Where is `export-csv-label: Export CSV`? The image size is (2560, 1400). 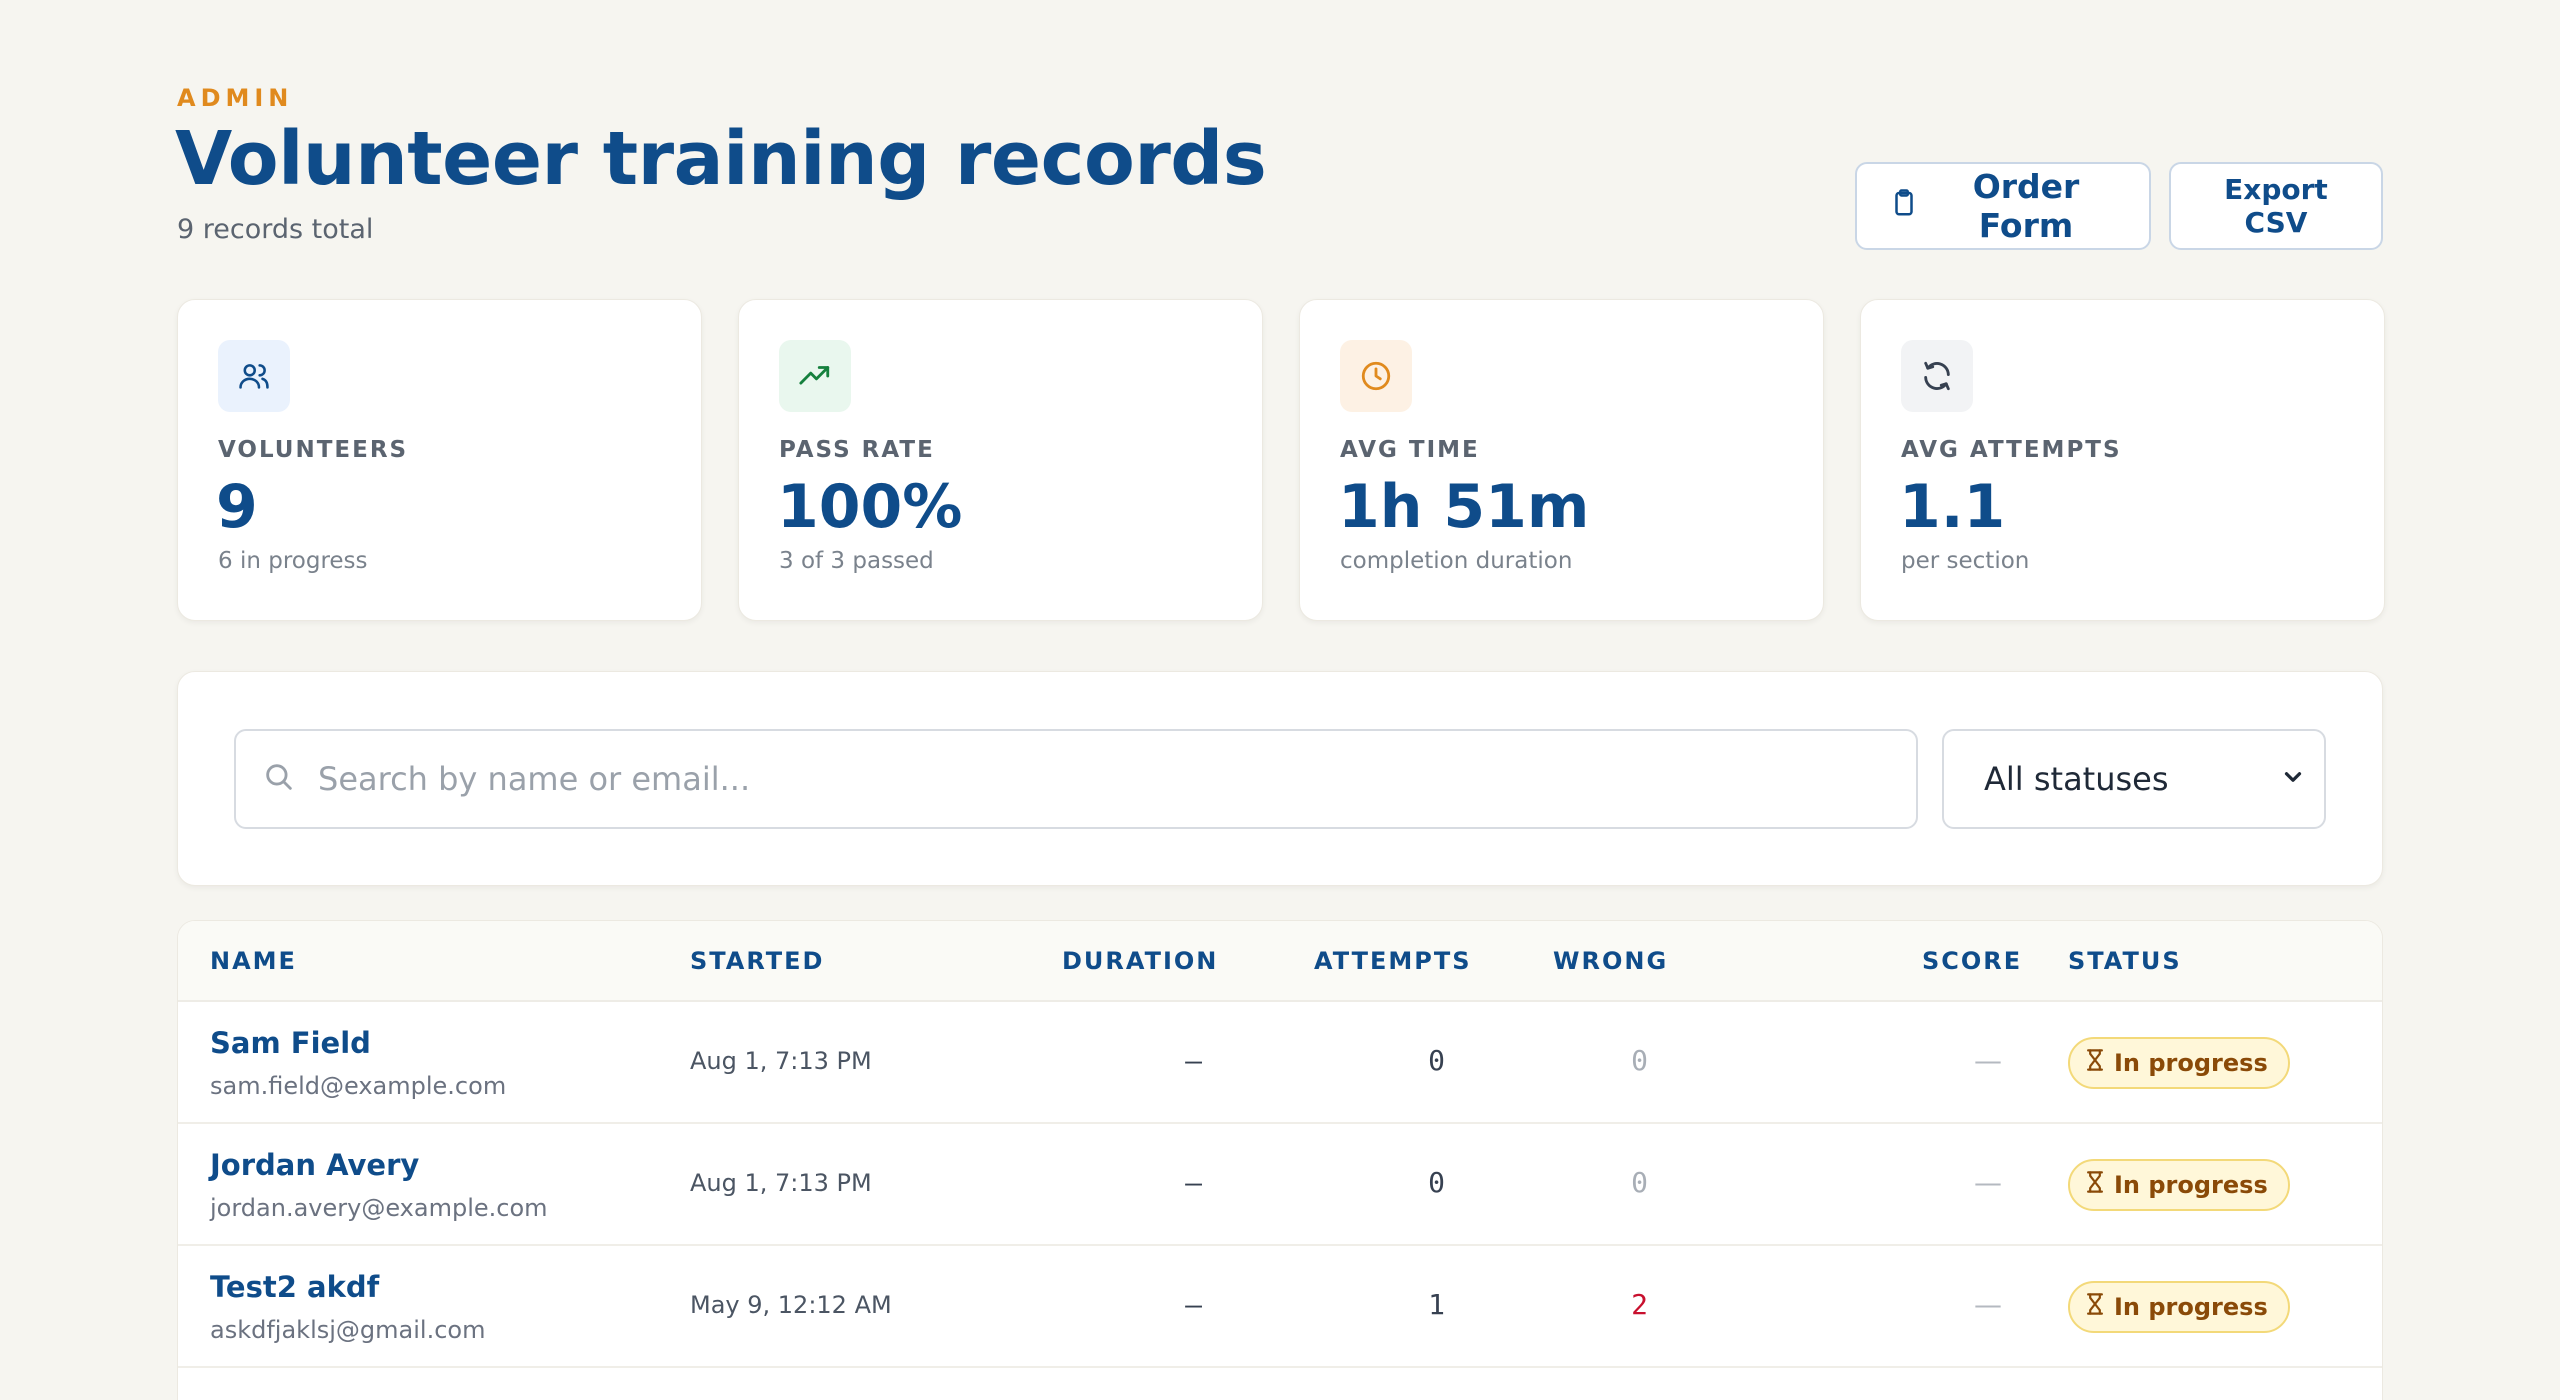 export-csv-label: Export CSV is located at coordinates (2276, 206).